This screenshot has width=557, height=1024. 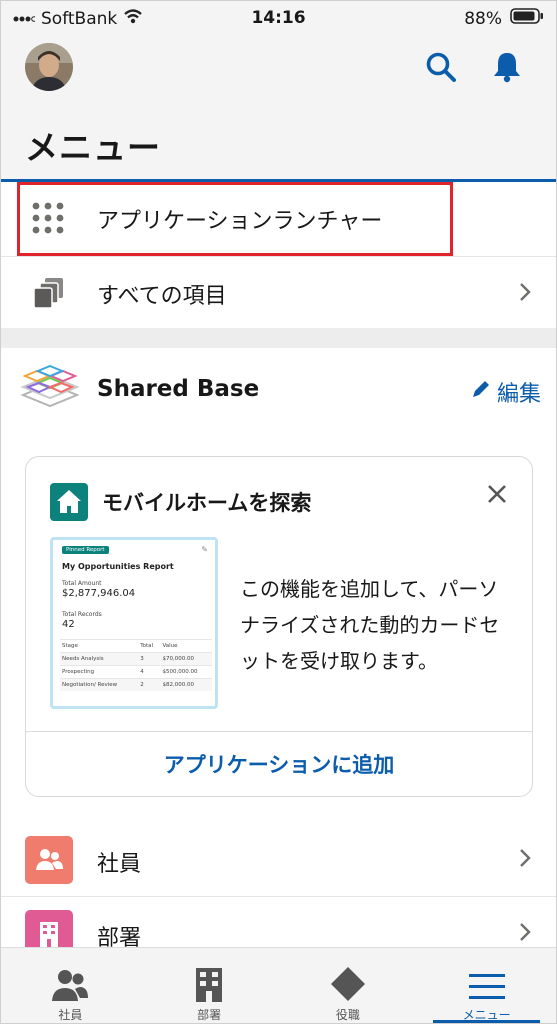 I want to click on stacked-cards-icon, so click(x=49, y=295).